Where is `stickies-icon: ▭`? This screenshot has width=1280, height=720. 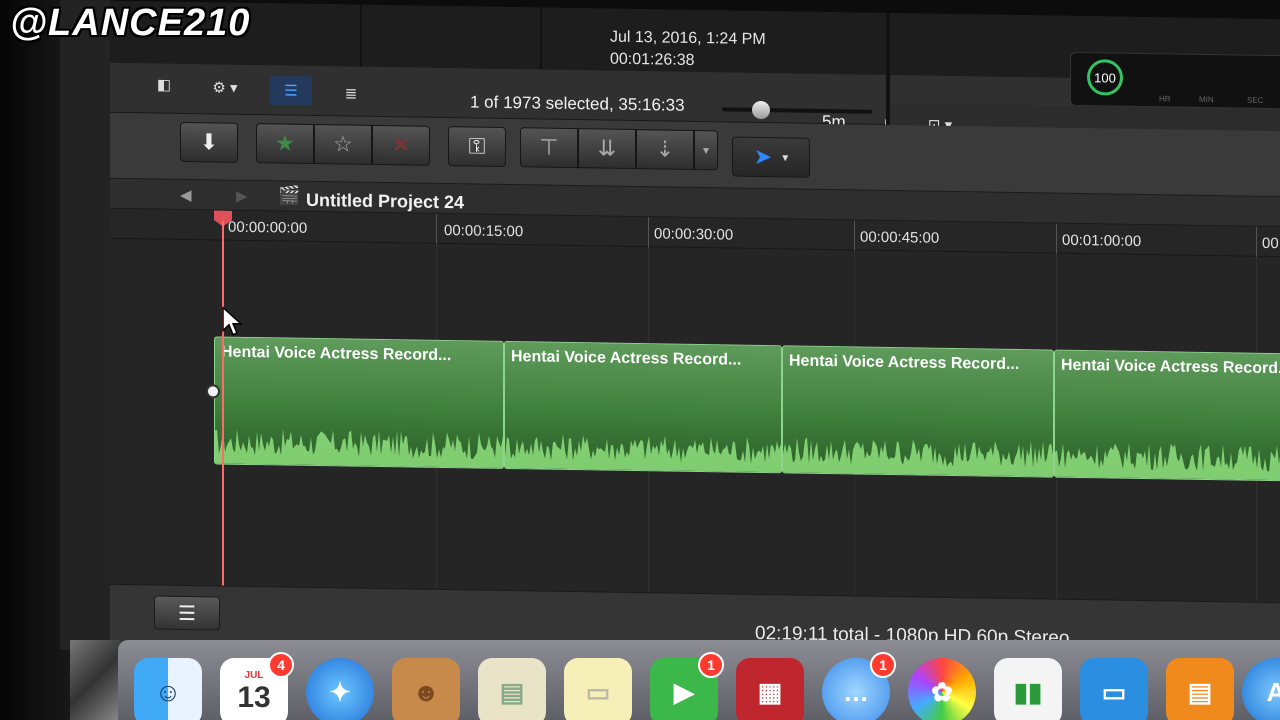
stickies-icon: ▭ is located at coordinates (598, 689).